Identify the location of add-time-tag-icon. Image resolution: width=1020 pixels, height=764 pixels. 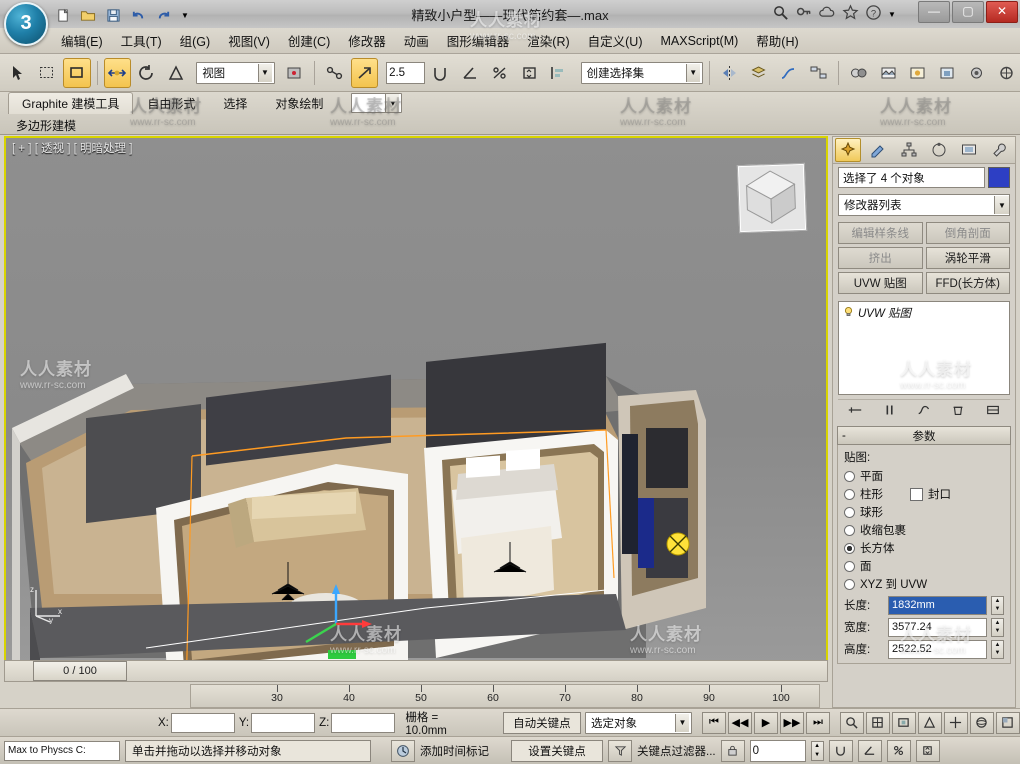
(403, 750).